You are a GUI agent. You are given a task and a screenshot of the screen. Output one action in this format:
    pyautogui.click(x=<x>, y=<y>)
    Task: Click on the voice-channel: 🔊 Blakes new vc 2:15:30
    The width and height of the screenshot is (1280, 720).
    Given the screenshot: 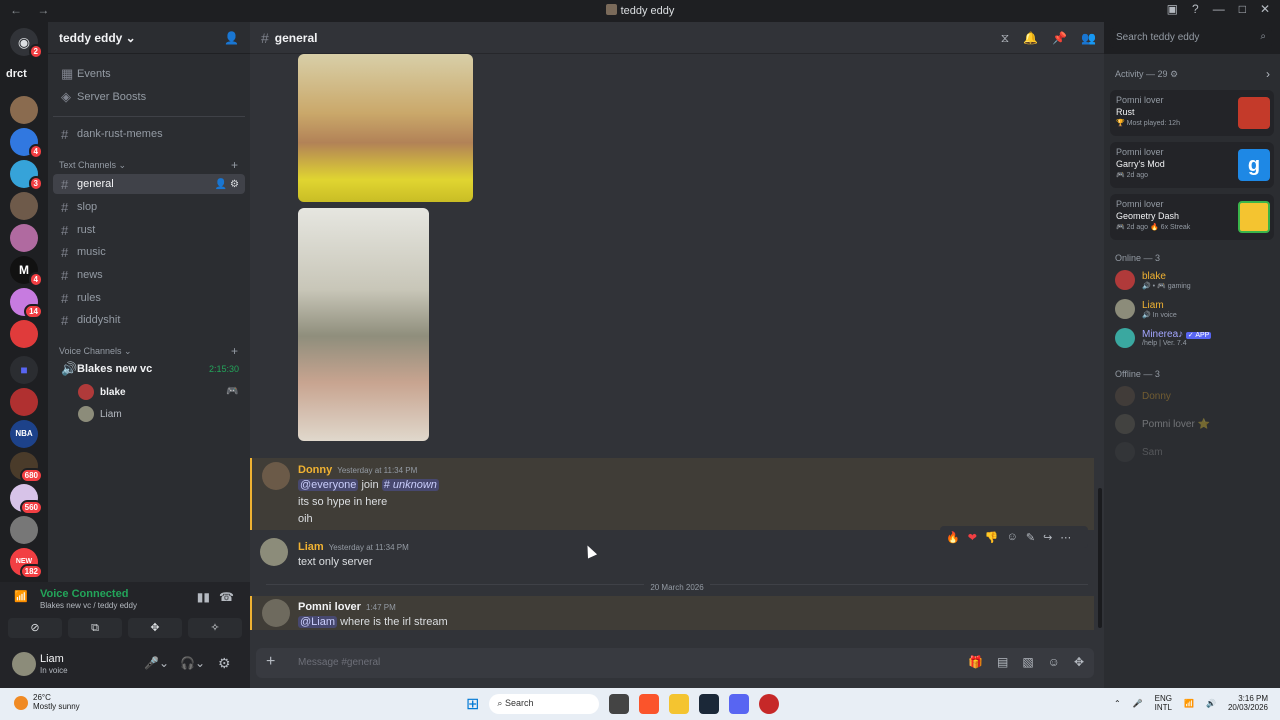 What is the action you would take?
    pyautogui.click(x=149, y=369)
    